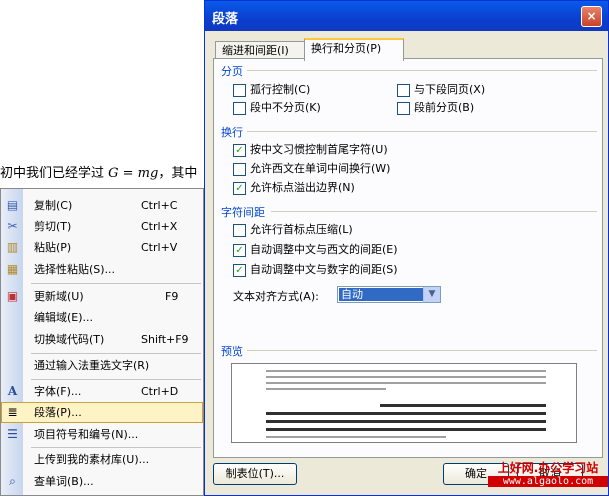 This screenshot has width=609, height=496. I want to click on paste-icon: ▥, so click(12, 247).